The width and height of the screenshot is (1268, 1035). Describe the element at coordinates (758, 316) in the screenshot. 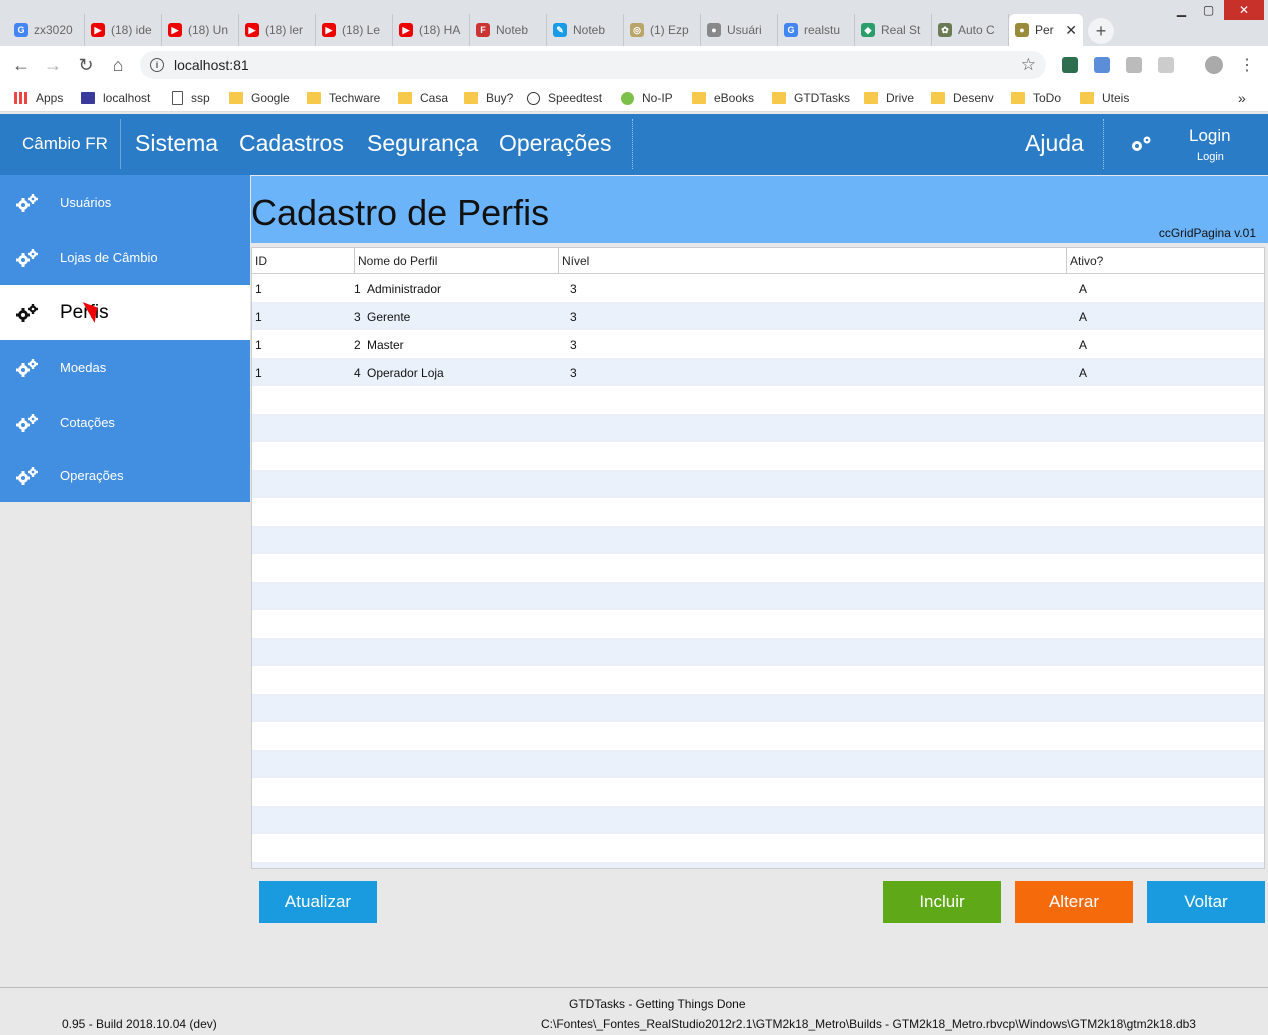

I see `table-row: 1 3 Gerente 3 A` at that location.